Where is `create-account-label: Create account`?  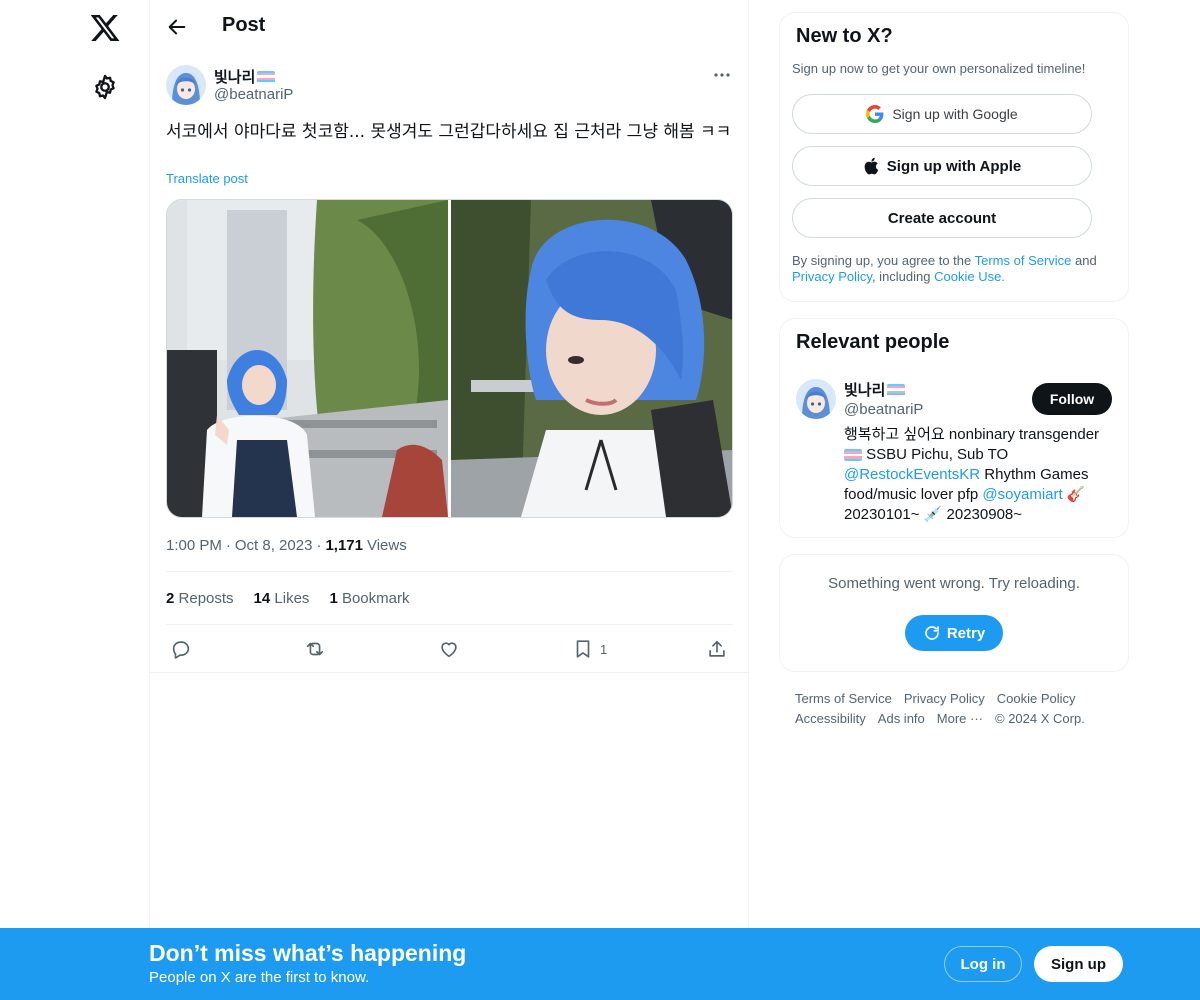 create-account-label: Create account is located at coordinates (942, 218).